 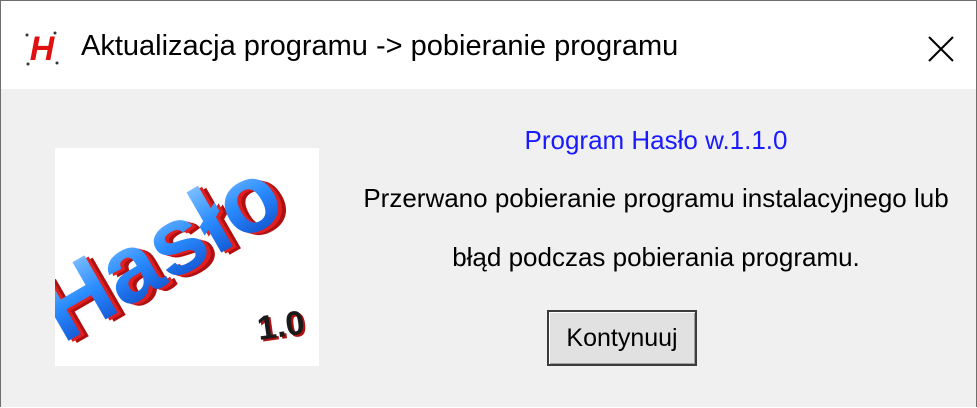 I want to click on h-logo-icon: H, so click(x=42, y=48).